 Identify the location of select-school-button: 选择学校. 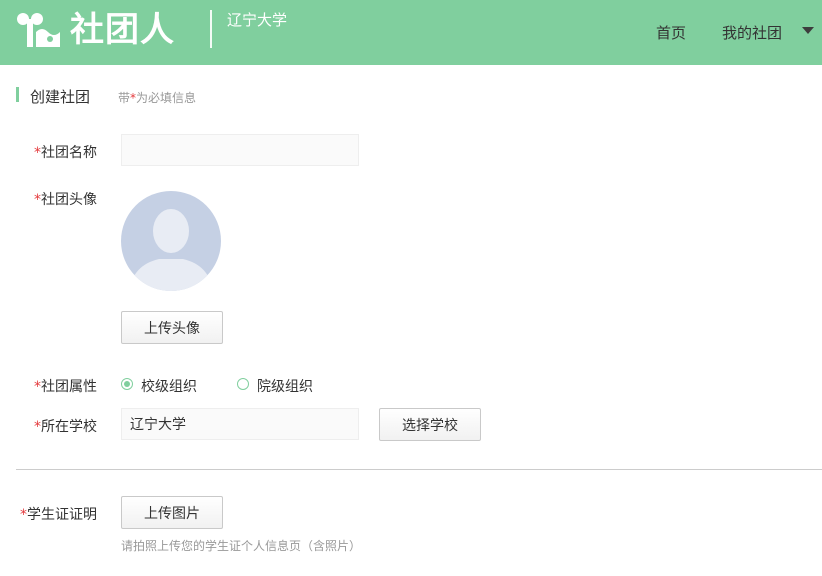
(430, 424).